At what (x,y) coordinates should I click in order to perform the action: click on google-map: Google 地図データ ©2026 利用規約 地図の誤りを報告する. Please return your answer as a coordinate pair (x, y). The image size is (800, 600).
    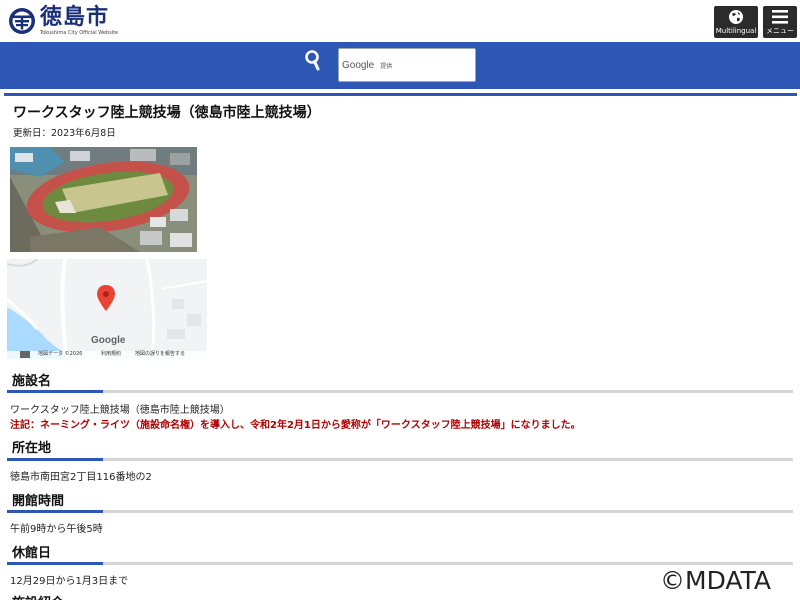
    Looking at the image, I should click on (107, 309).